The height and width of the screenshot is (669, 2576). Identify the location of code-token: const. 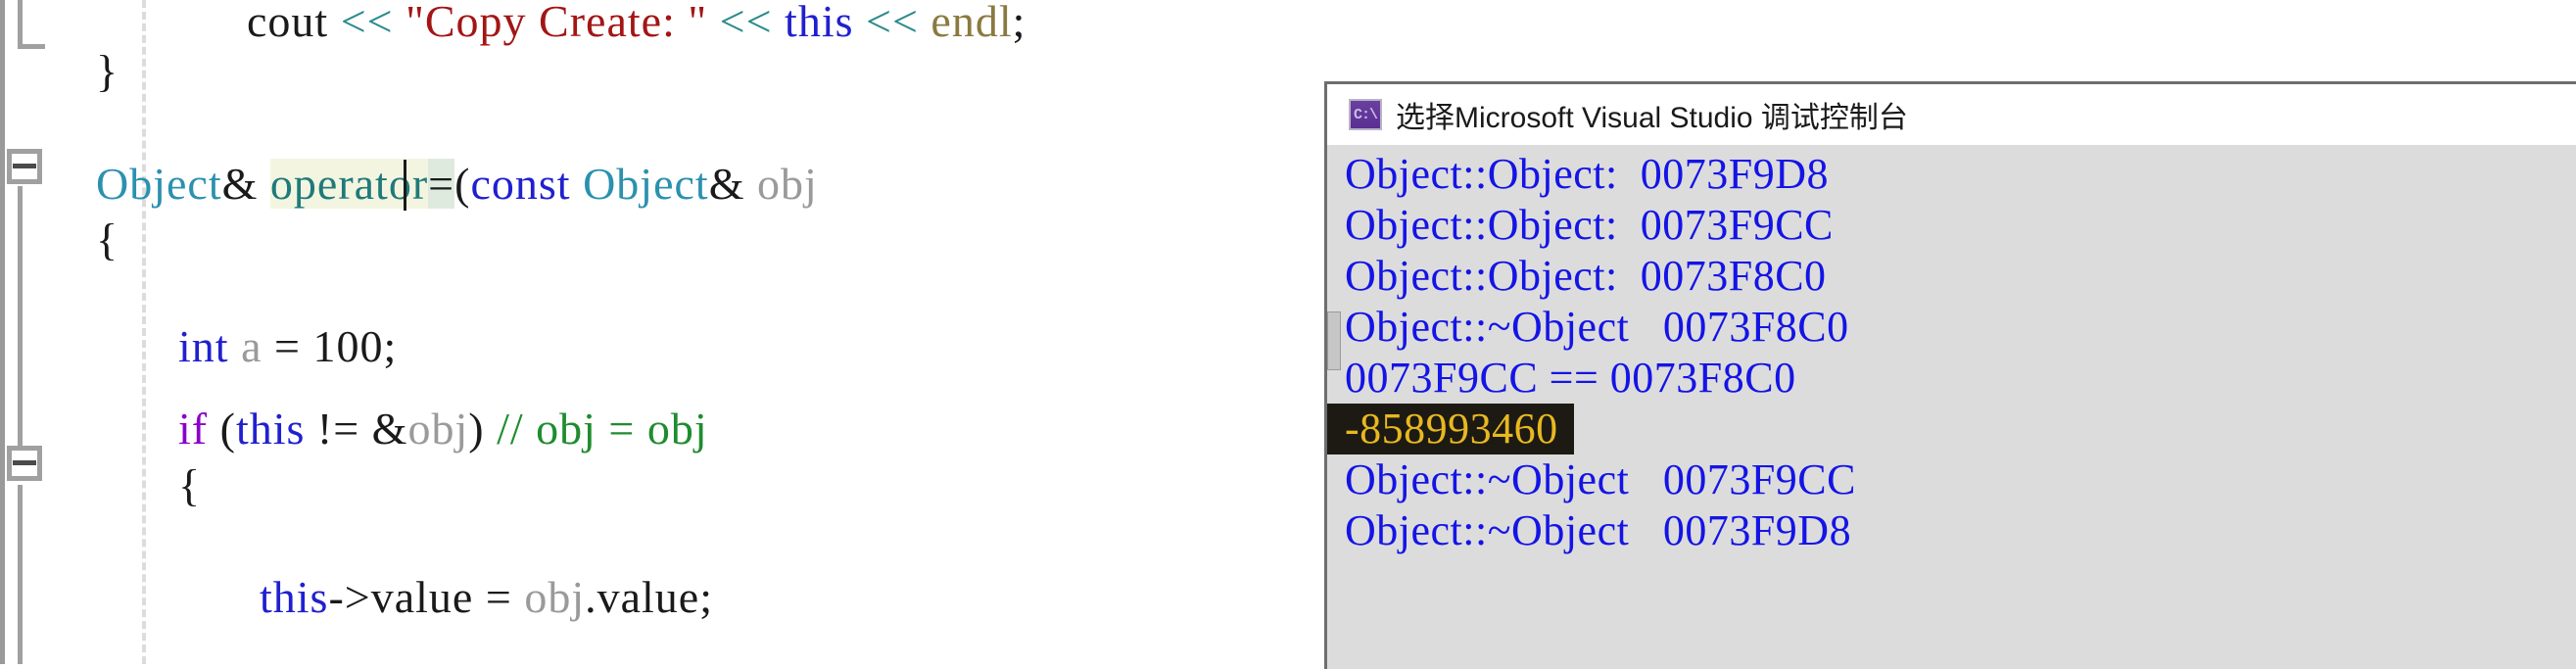
(527, 184).